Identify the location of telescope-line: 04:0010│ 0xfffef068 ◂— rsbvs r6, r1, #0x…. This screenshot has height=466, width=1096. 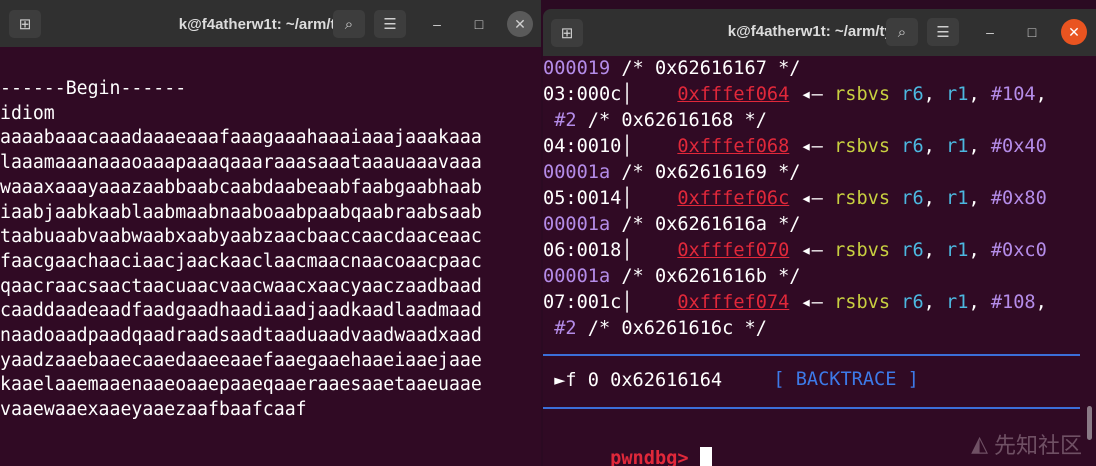
(795, 147).